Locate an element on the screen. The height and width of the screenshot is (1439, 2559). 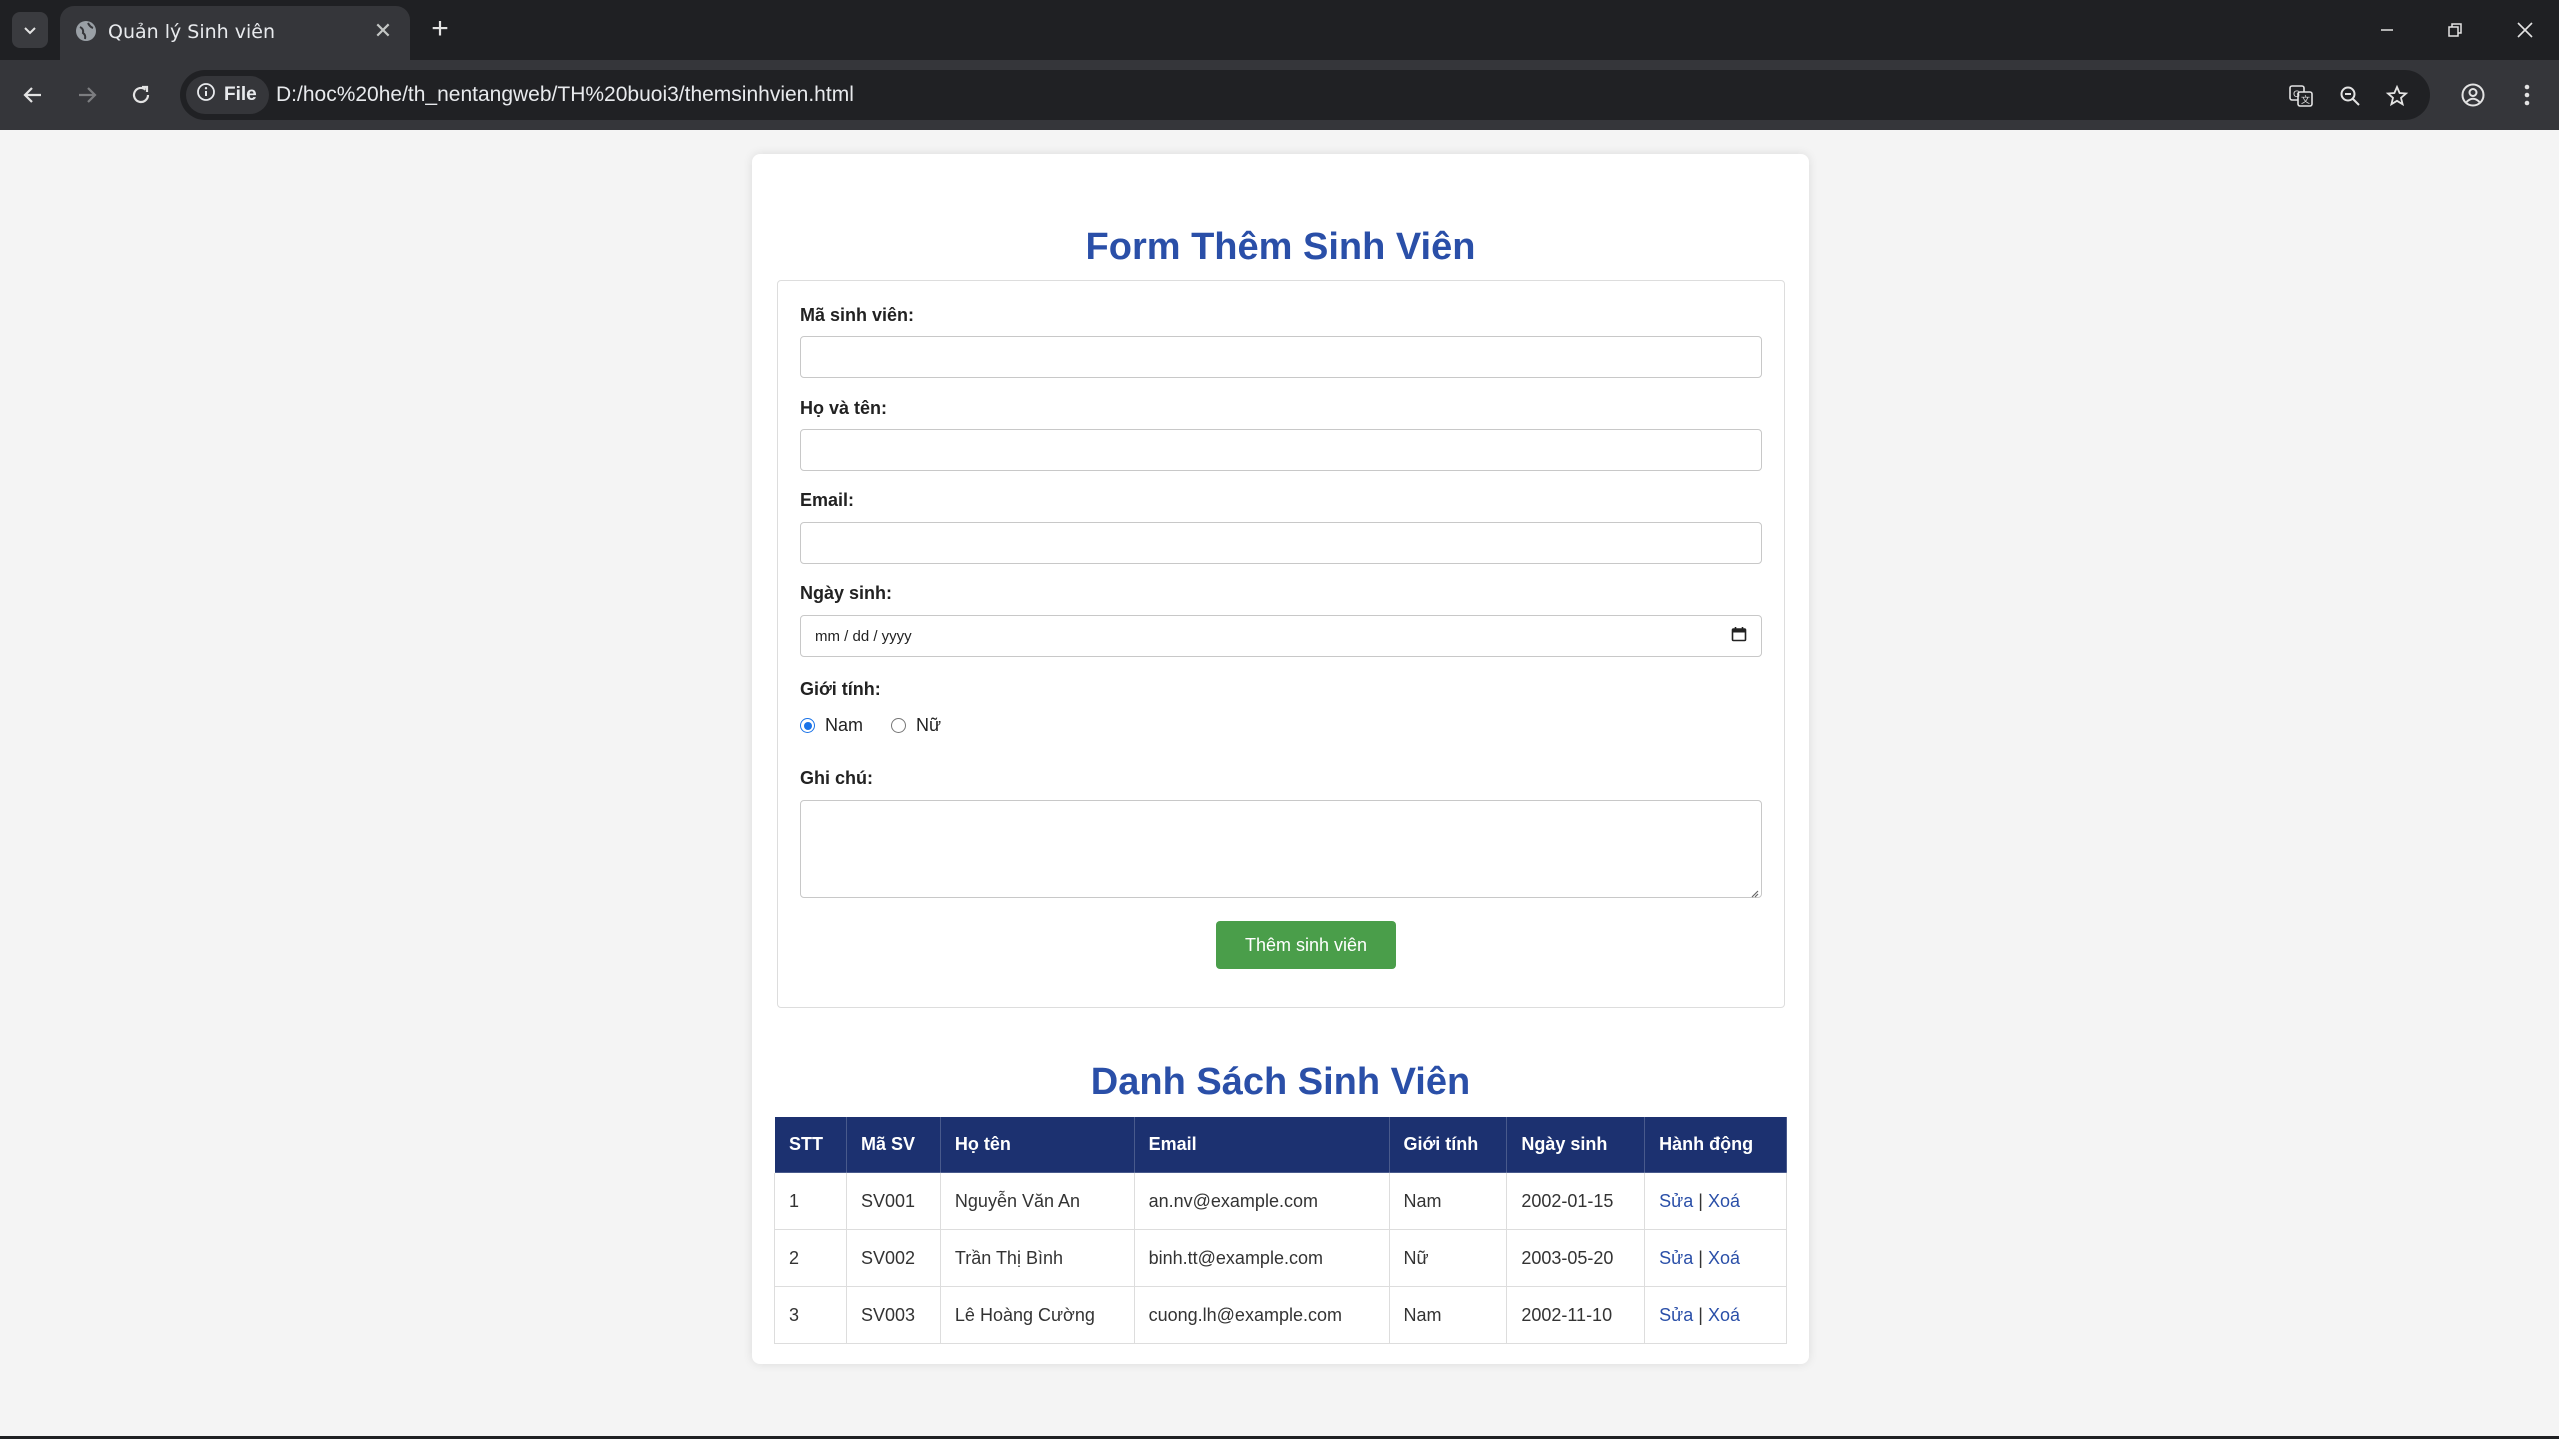
resize-grip-icon is located at coordinates (1754, 891).